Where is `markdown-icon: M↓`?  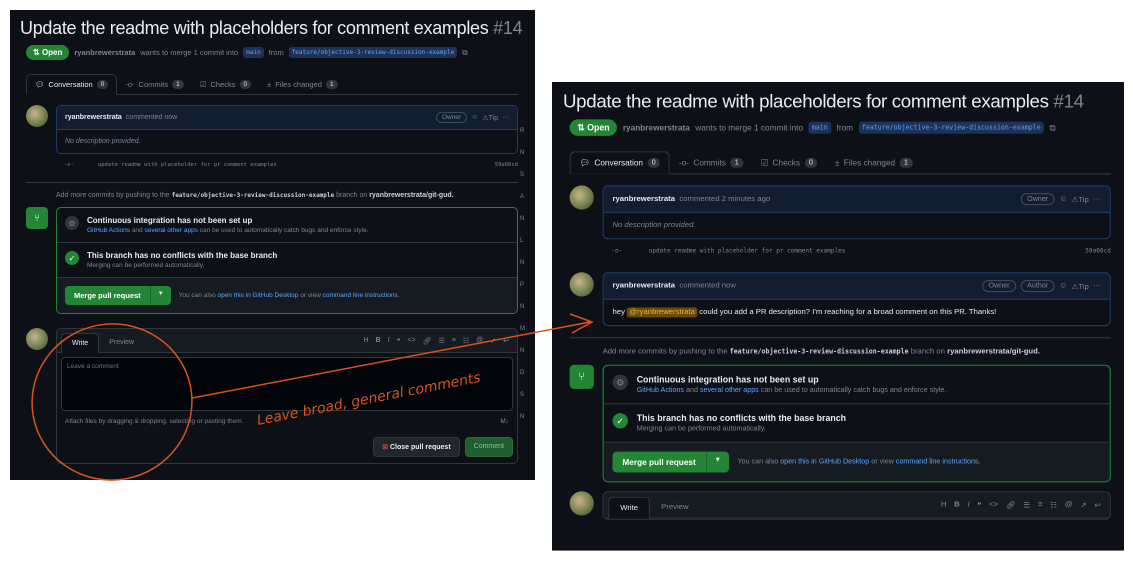
markdown-icon: M↓ is located at coordinates (504, 421).